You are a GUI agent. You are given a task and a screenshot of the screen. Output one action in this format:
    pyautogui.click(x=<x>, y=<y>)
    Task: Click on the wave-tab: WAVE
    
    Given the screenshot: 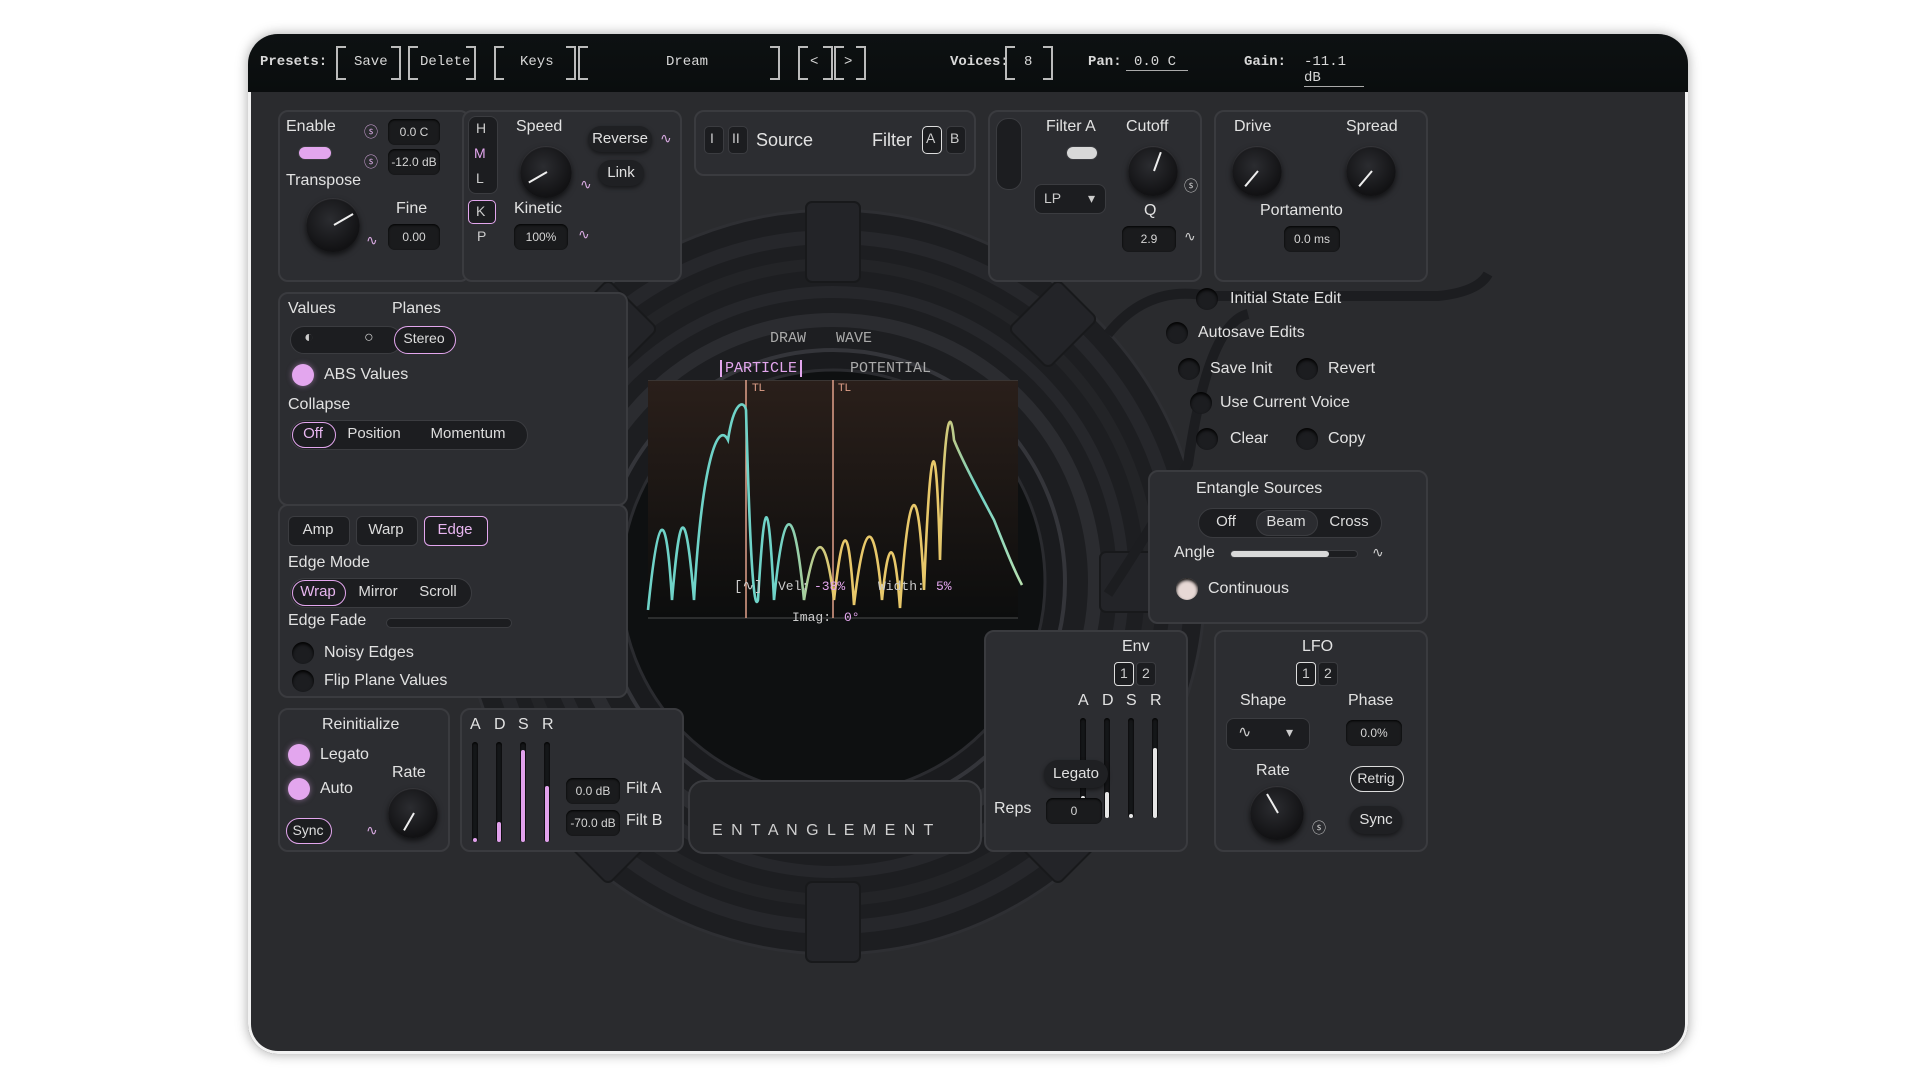 What is the action you would take?
    pyautogui.click(x=854, y=338)
    